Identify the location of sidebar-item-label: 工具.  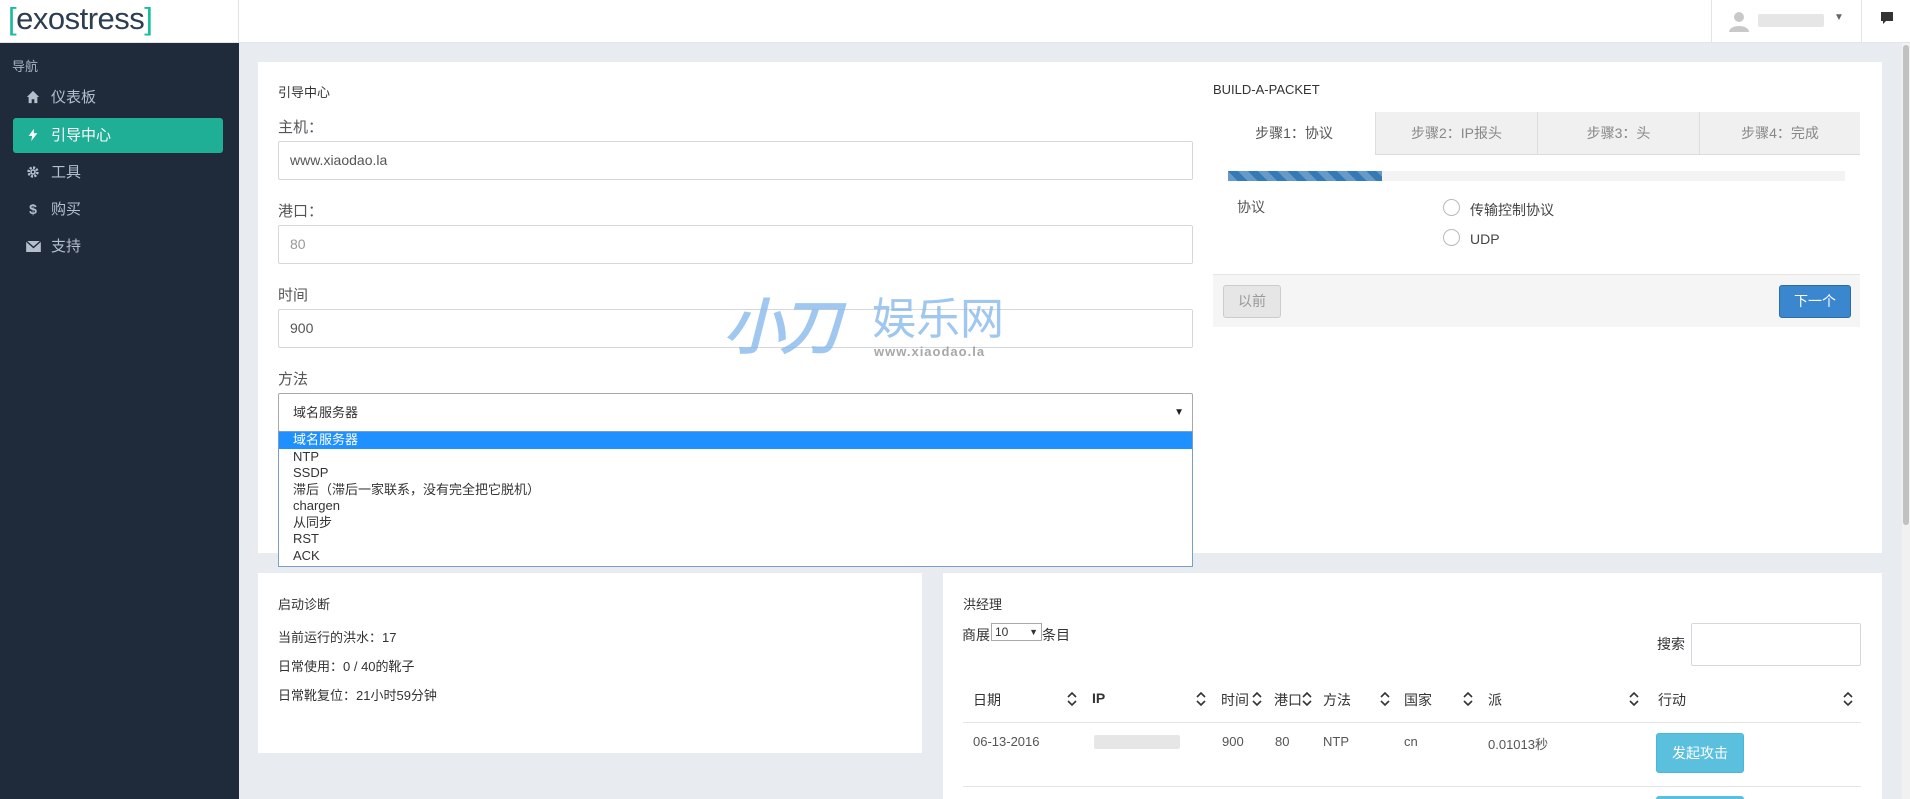
(66, 172).